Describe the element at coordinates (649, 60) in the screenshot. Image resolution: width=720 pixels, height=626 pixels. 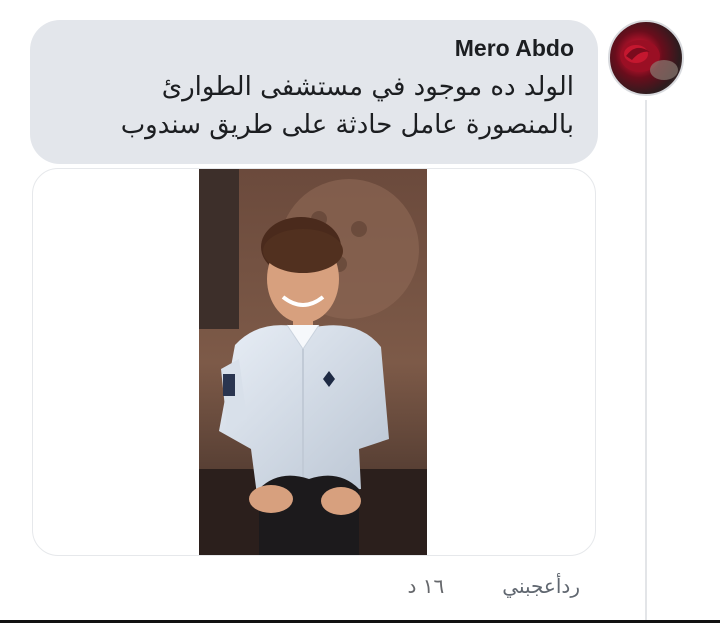
I see `rose-avatar-image` at that location.